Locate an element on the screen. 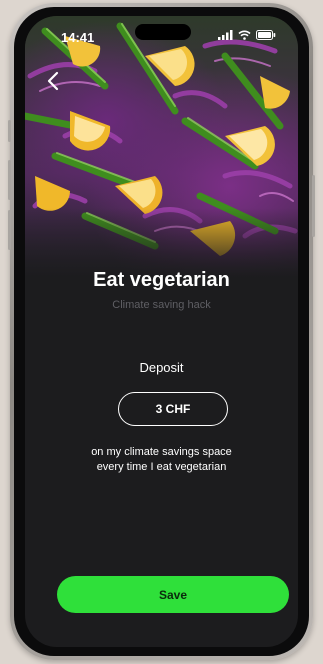 The height and width of the screenshot is (664, 323). phone-volume-up-button is located at coordinates (9, 180).